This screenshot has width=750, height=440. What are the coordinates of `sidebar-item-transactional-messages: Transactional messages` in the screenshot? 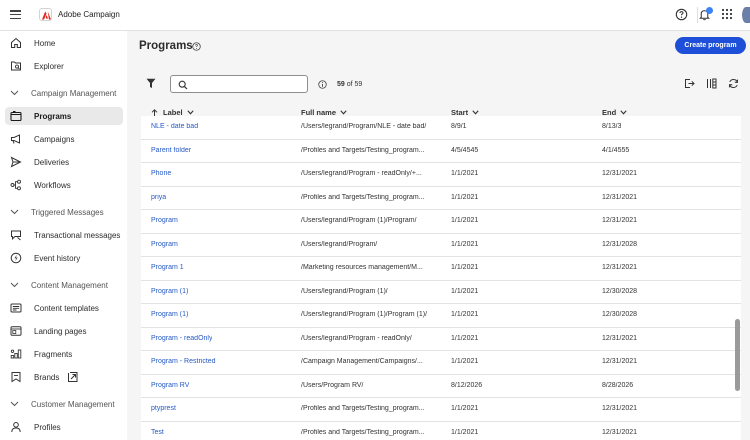 It's located at (64, 235).